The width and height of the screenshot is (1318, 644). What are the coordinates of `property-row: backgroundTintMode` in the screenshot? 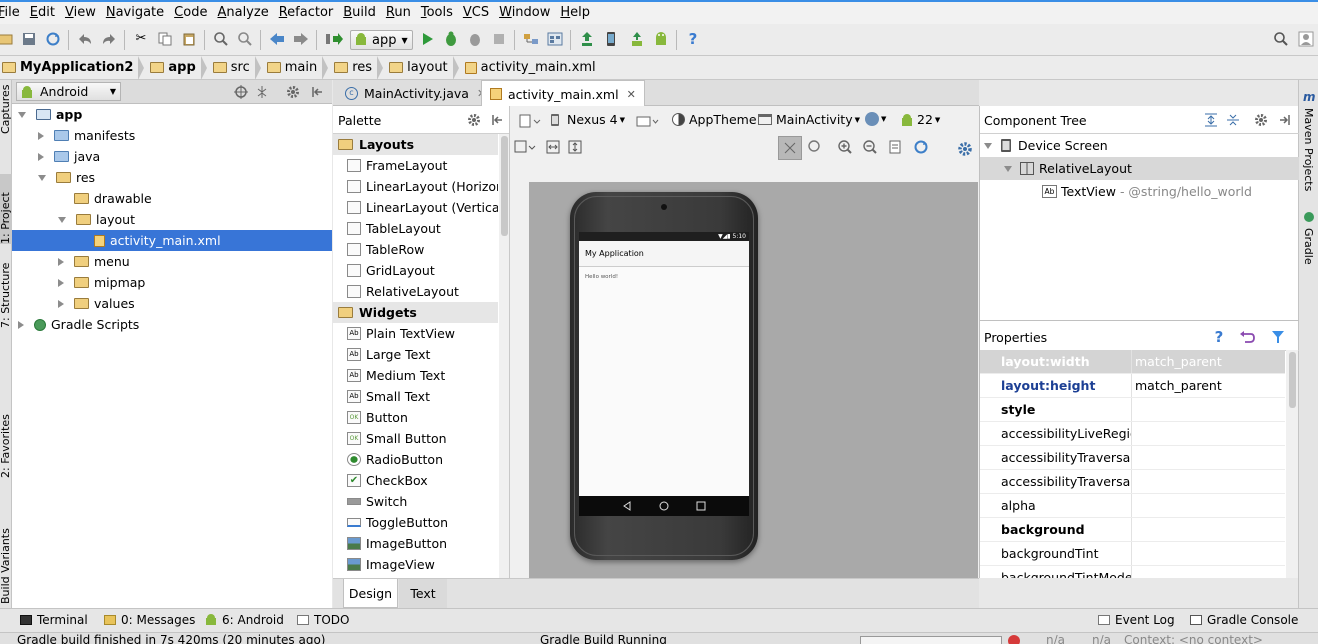 It's located at (1132, 572).